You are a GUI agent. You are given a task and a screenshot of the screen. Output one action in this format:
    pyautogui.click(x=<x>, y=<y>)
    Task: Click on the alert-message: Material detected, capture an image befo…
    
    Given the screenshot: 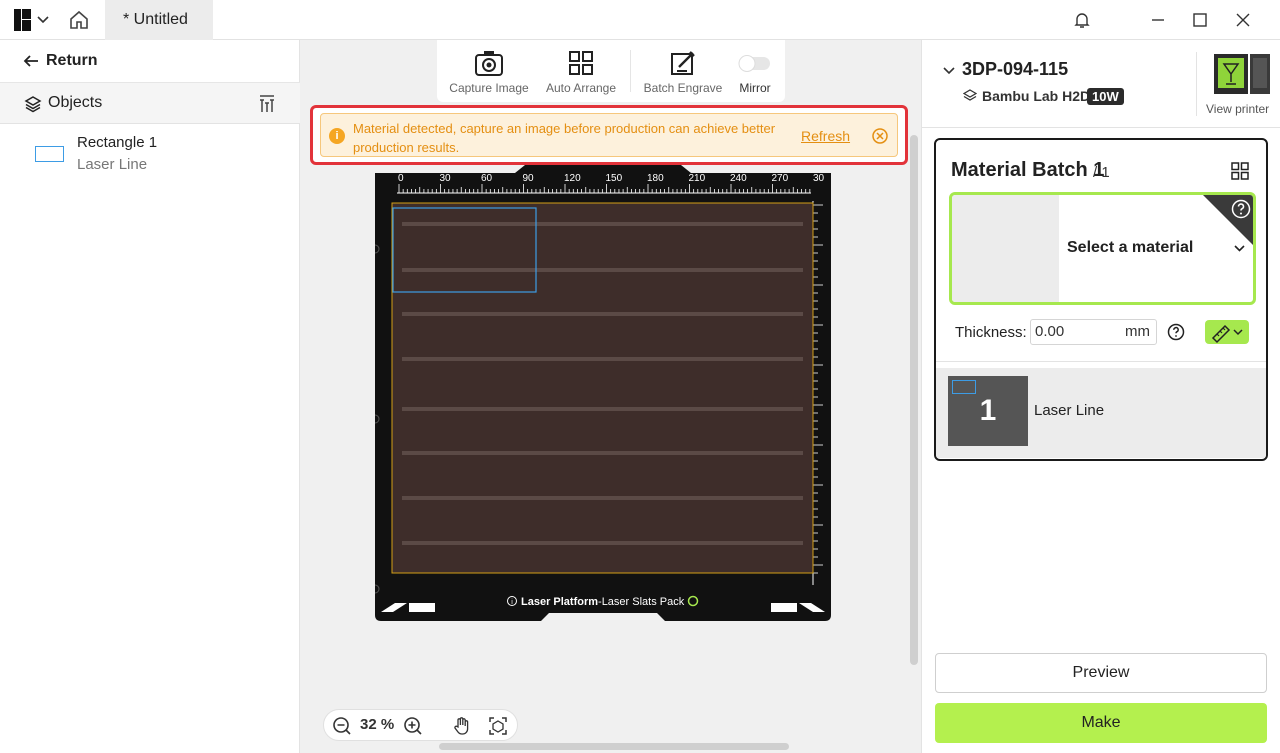 What is the action you would take?
    pyautogui.click(x=564, y=138)
    